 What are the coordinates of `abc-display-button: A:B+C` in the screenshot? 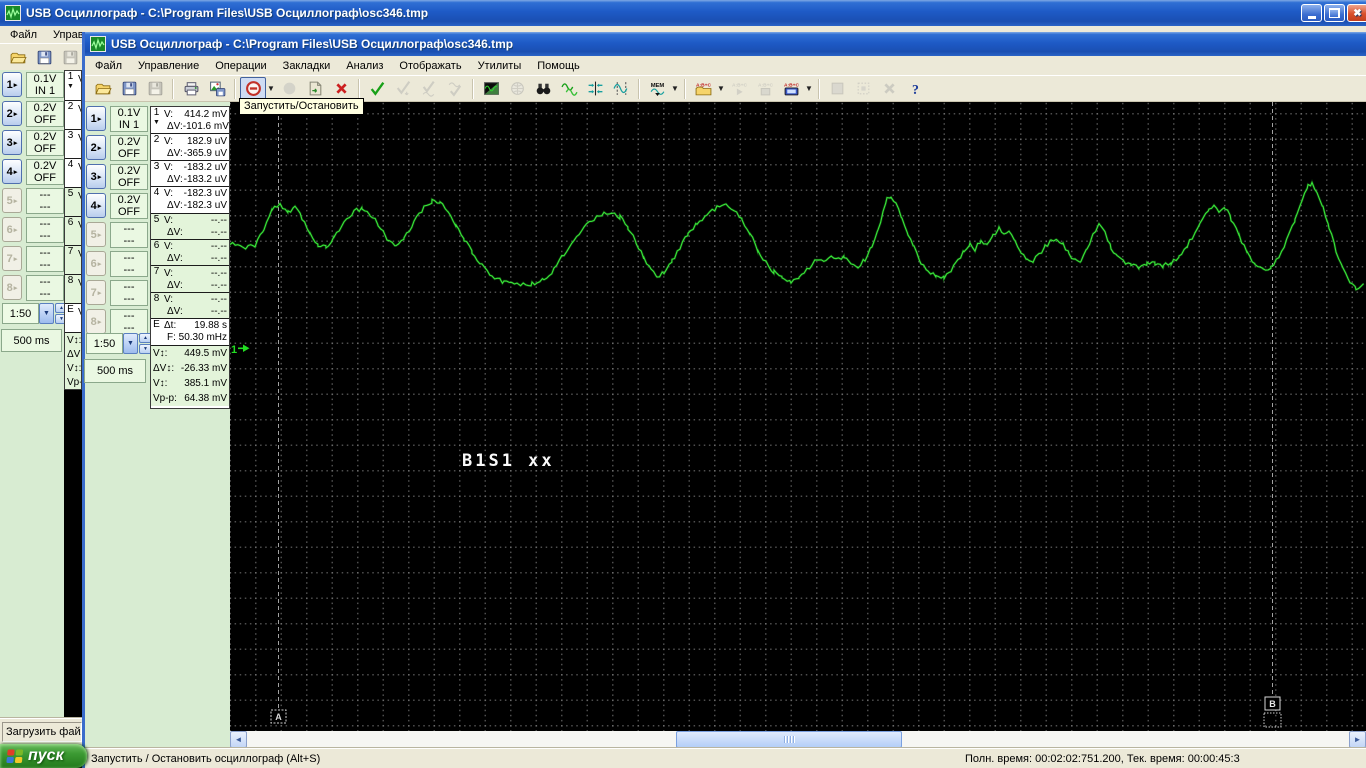 It's located at (791, 89).